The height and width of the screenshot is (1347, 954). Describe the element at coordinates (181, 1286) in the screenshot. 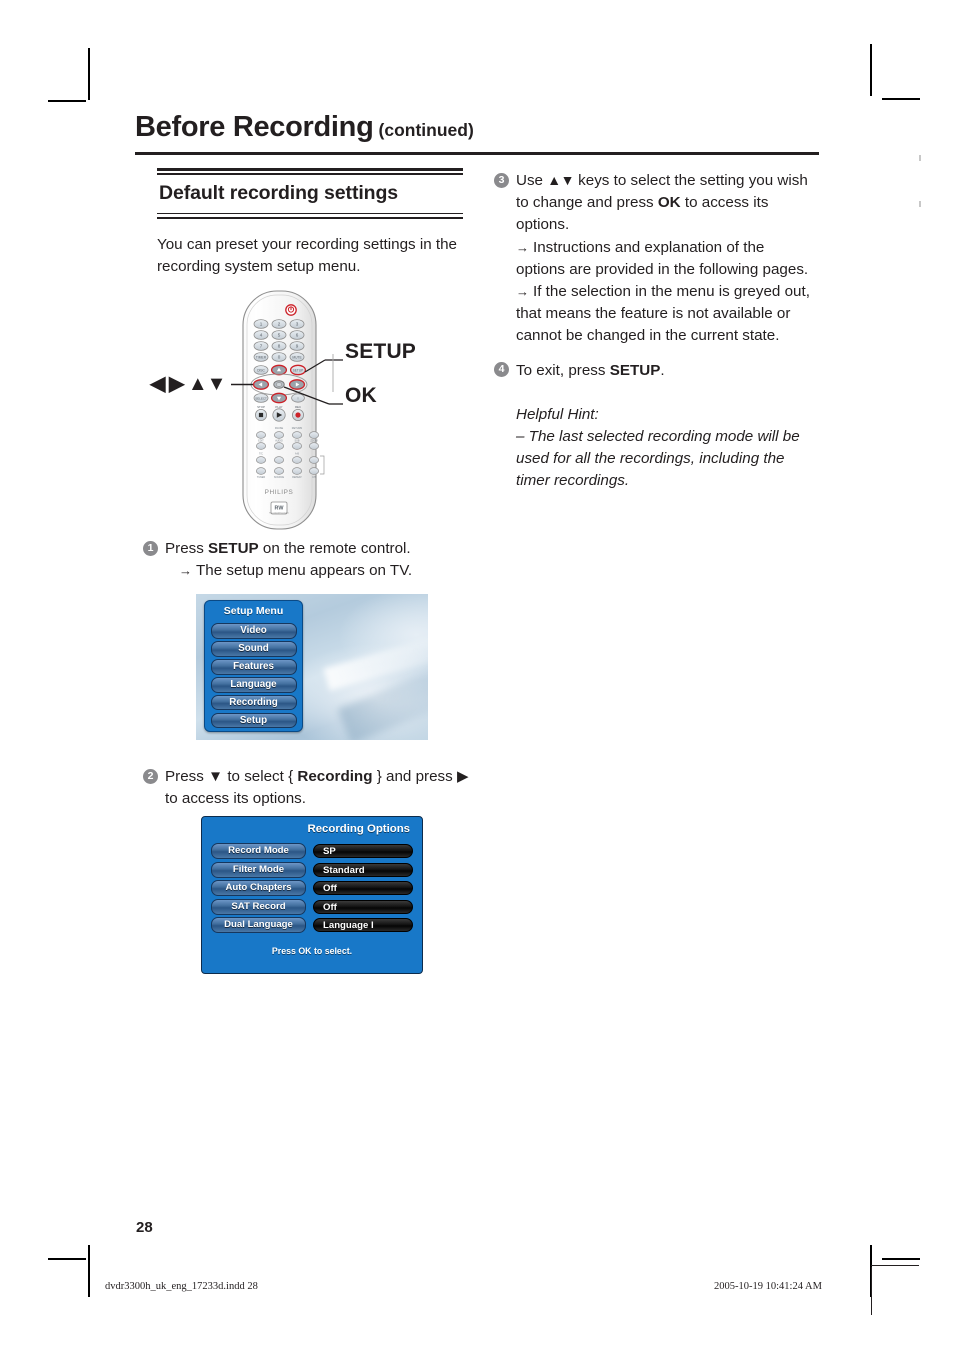

I see `footer-file-name: dvdr3300h_uk_eng_17233d.indd 28` at that location.